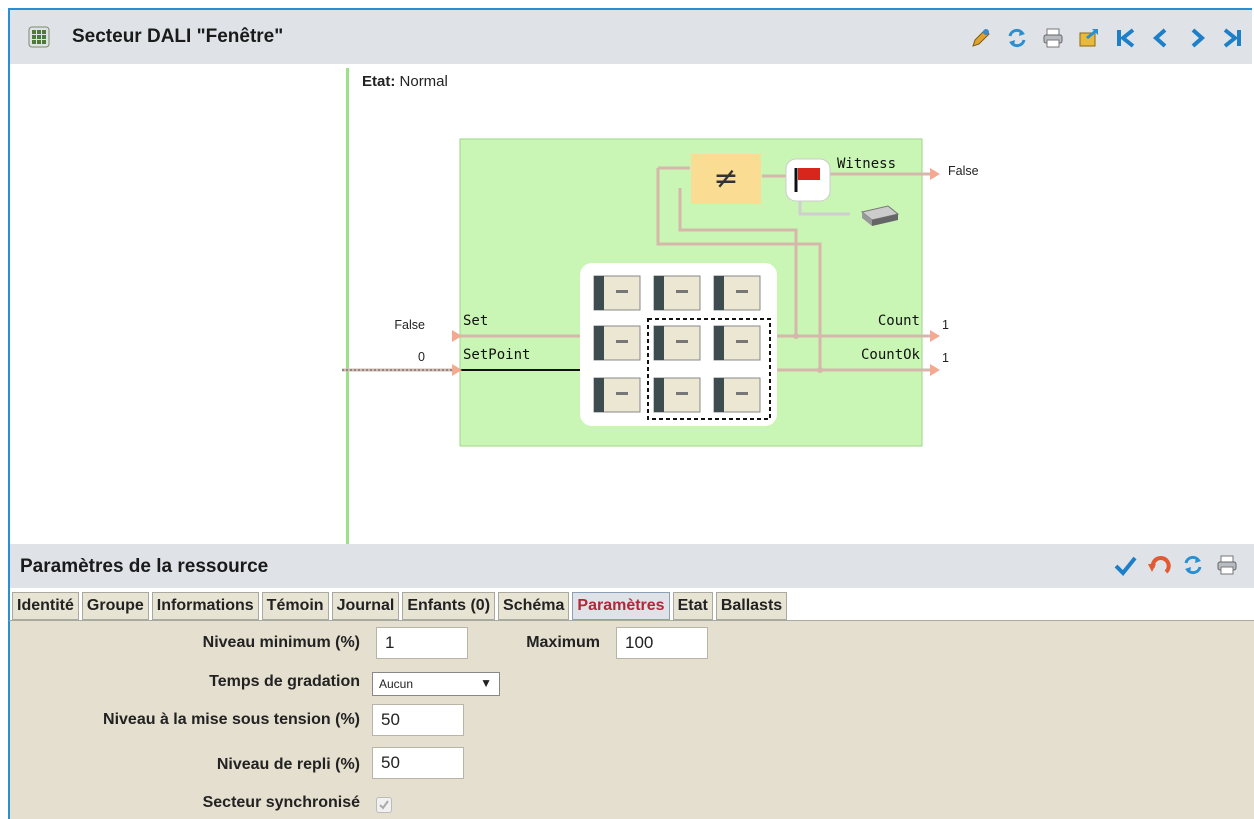  Describe the element at coordinates (692, 606) in the screenshot. I see `tab-etat: Etat` at that location.